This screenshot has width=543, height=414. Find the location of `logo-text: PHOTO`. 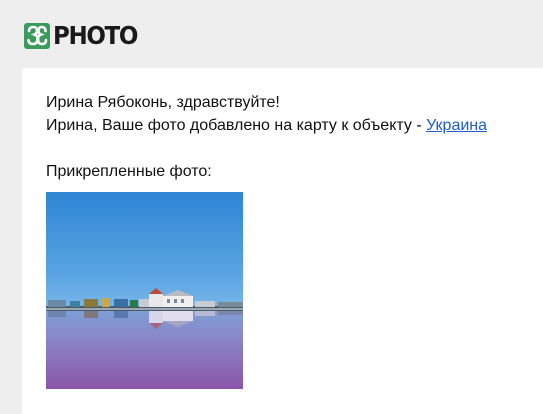

logo-text: PHOTO is located at coordinates (95, 35).